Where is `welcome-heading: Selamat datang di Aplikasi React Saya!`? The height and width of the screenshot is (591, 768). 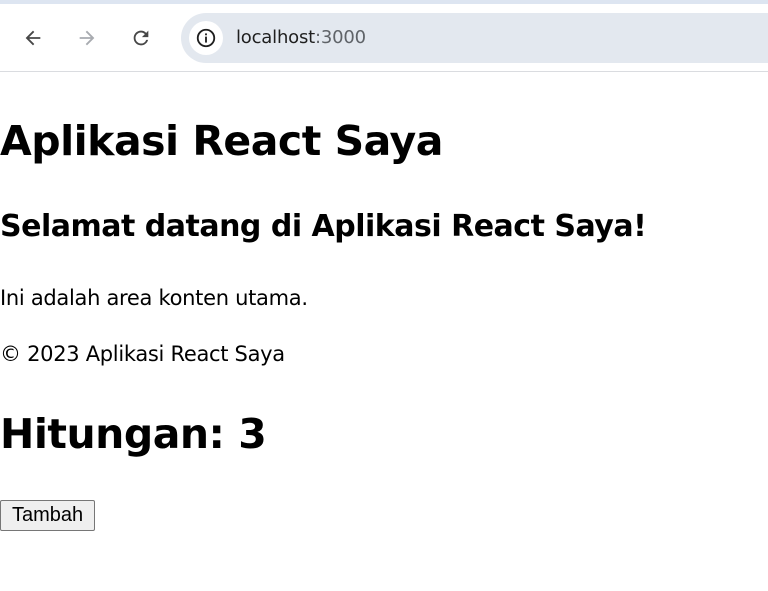 welcome-heading: Selamat datang di Aplikasi React Saya! is located at coordinates (323, 226).